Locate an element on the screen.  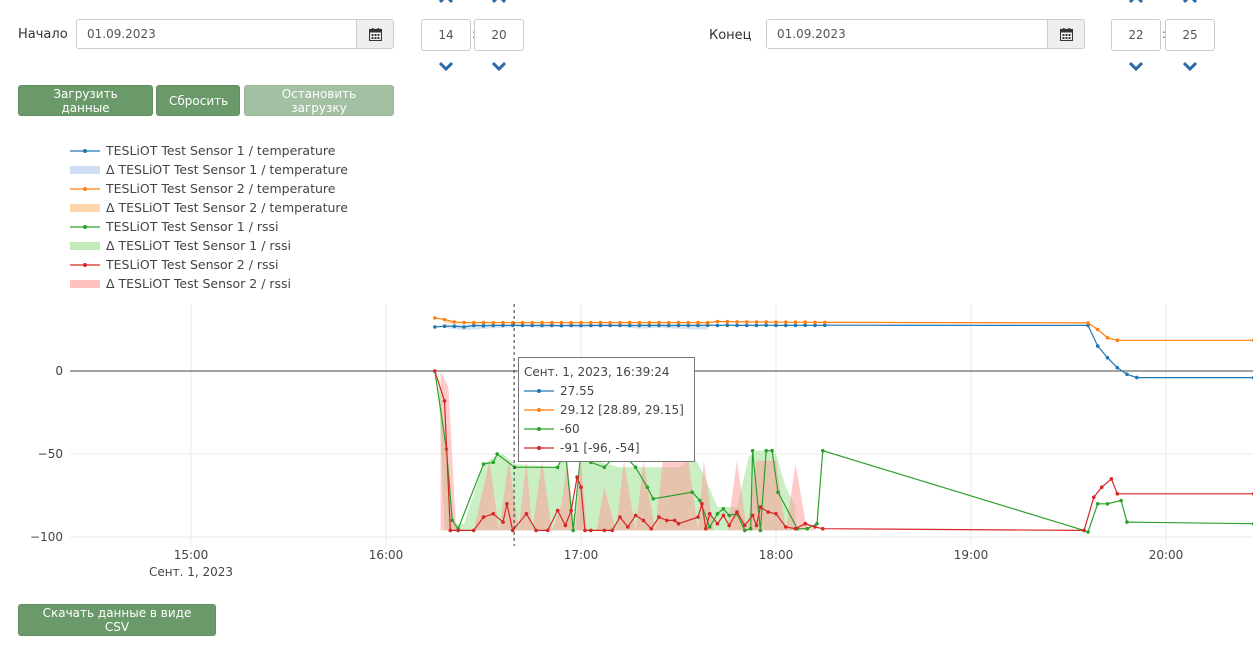
stop-loading-button: Остановить загрузку is located at coordinates (319, 100).